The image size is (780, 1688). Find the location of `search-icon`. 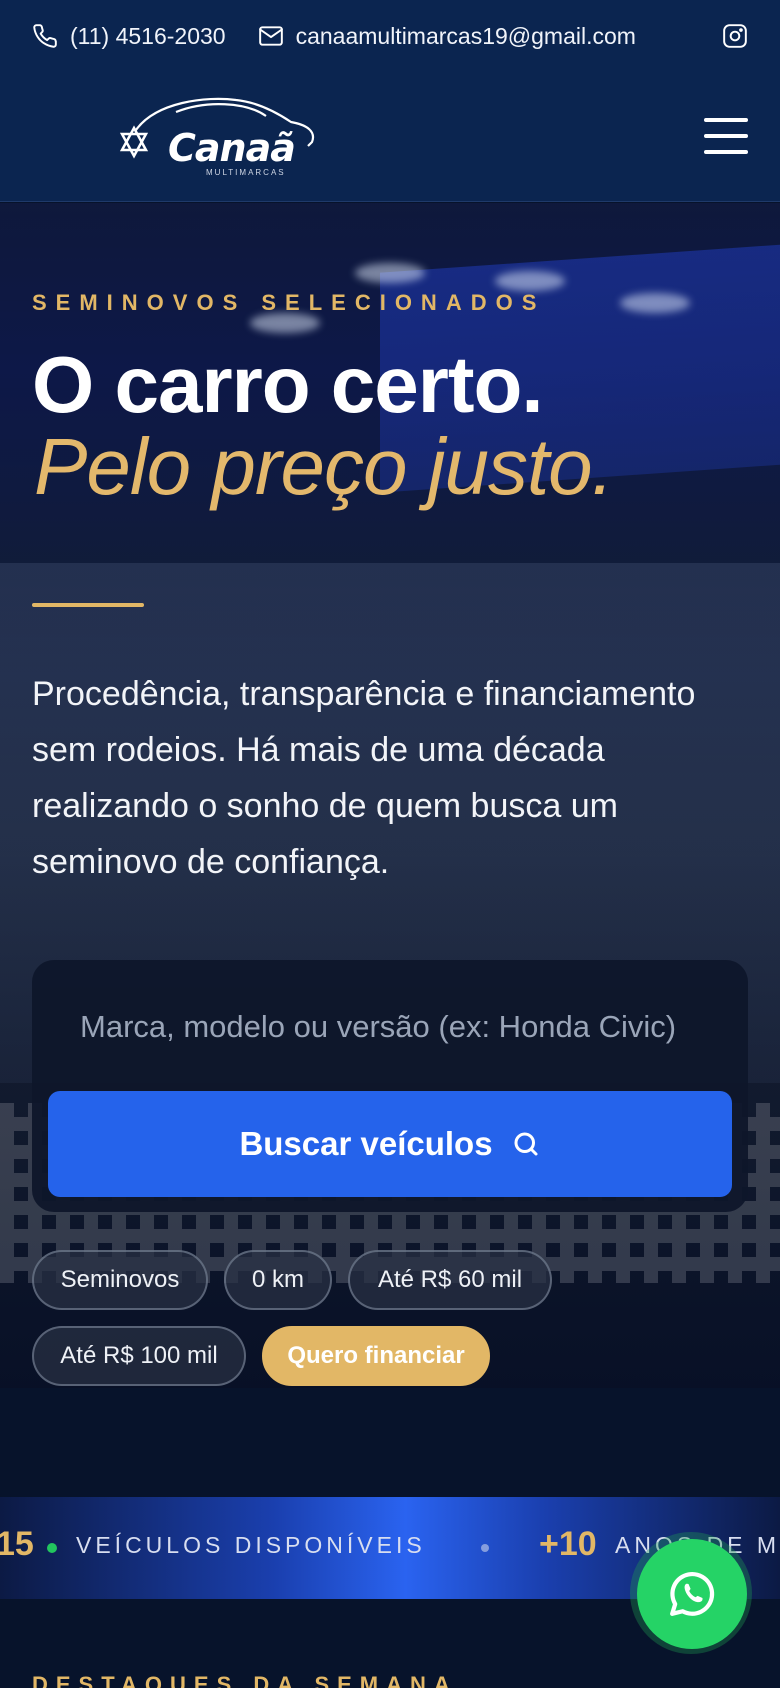

search-icon is located at coordinates (526, 1144).